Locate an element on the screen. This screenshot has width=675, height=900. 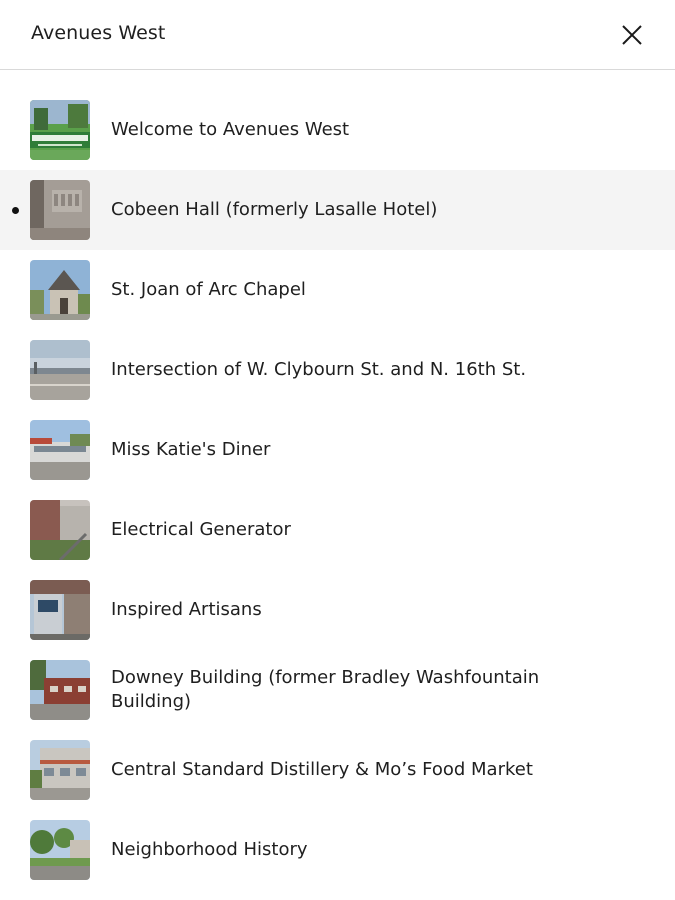
list-item-label: Cobeen Hall (formerly Lasalle Hotel) is located at coordinates (274, 209).